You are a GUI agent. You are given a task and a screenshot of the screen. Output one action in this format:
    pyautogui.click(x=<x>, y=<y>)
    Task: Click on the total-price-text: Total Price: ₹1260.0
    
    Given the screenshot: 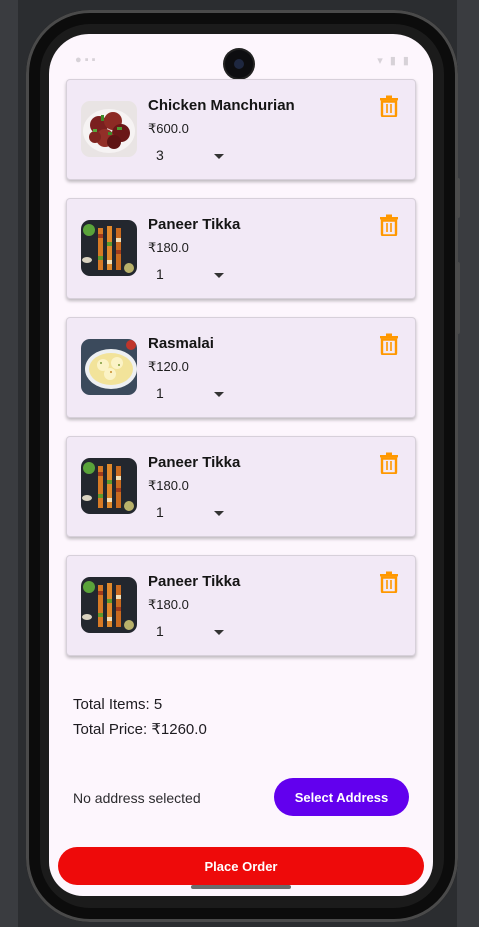 What is the action you would take?
    pyautogui.click(x=140, y=729)
    